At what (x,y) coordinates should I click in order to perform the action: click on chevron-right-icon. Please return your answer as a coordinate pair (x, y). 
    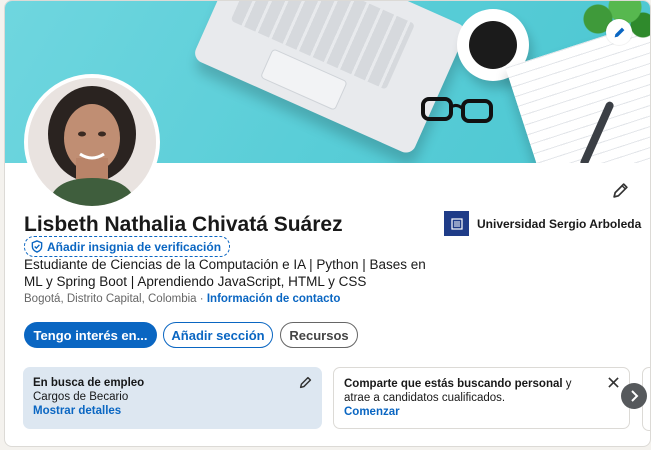
    Looking at the image, I should click on (635, 396).